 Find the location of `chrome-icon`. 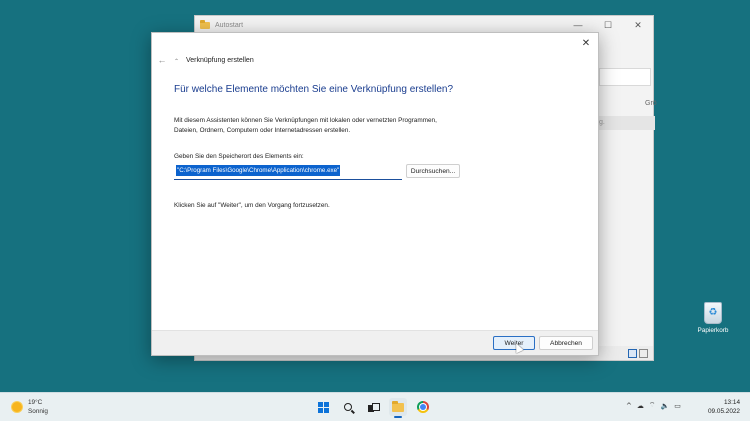

chrome-icon is located at coordinates (423, 407).